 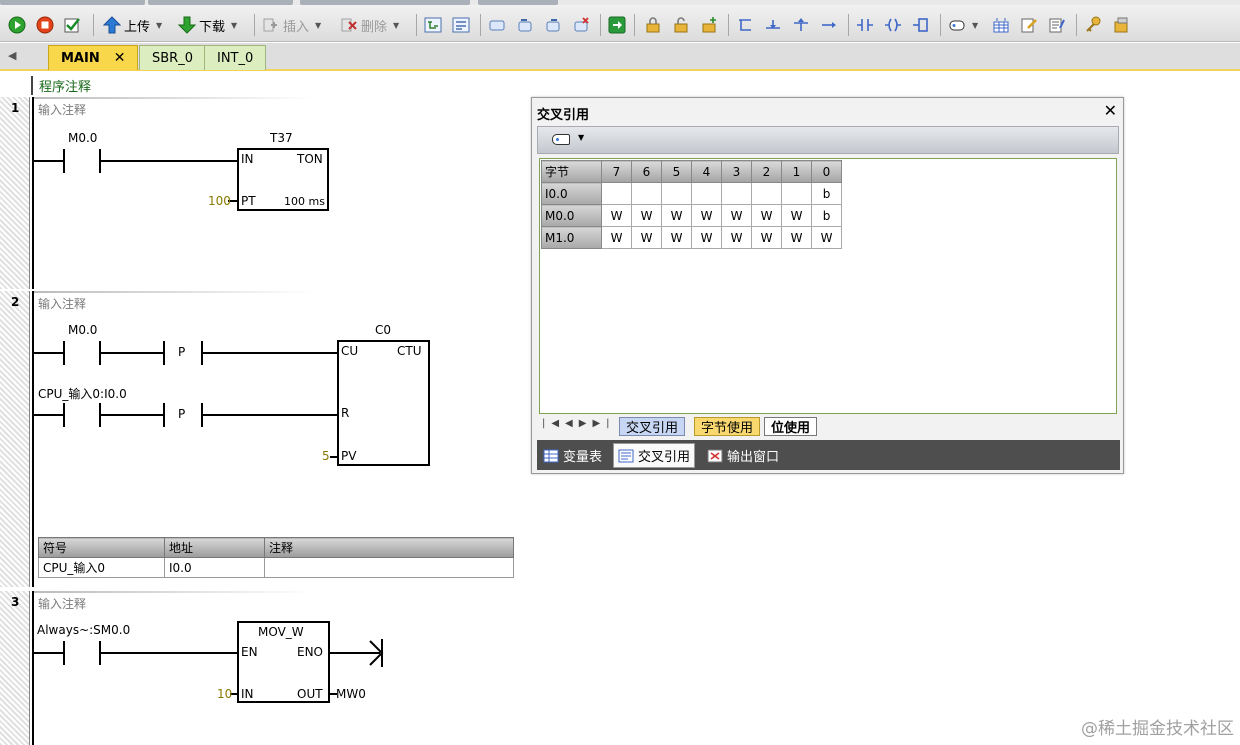 I want to click on network-1: 1 输入注释 M0.0 T37 IN TON PT 100 ms 100, so click(x=265, y=193).